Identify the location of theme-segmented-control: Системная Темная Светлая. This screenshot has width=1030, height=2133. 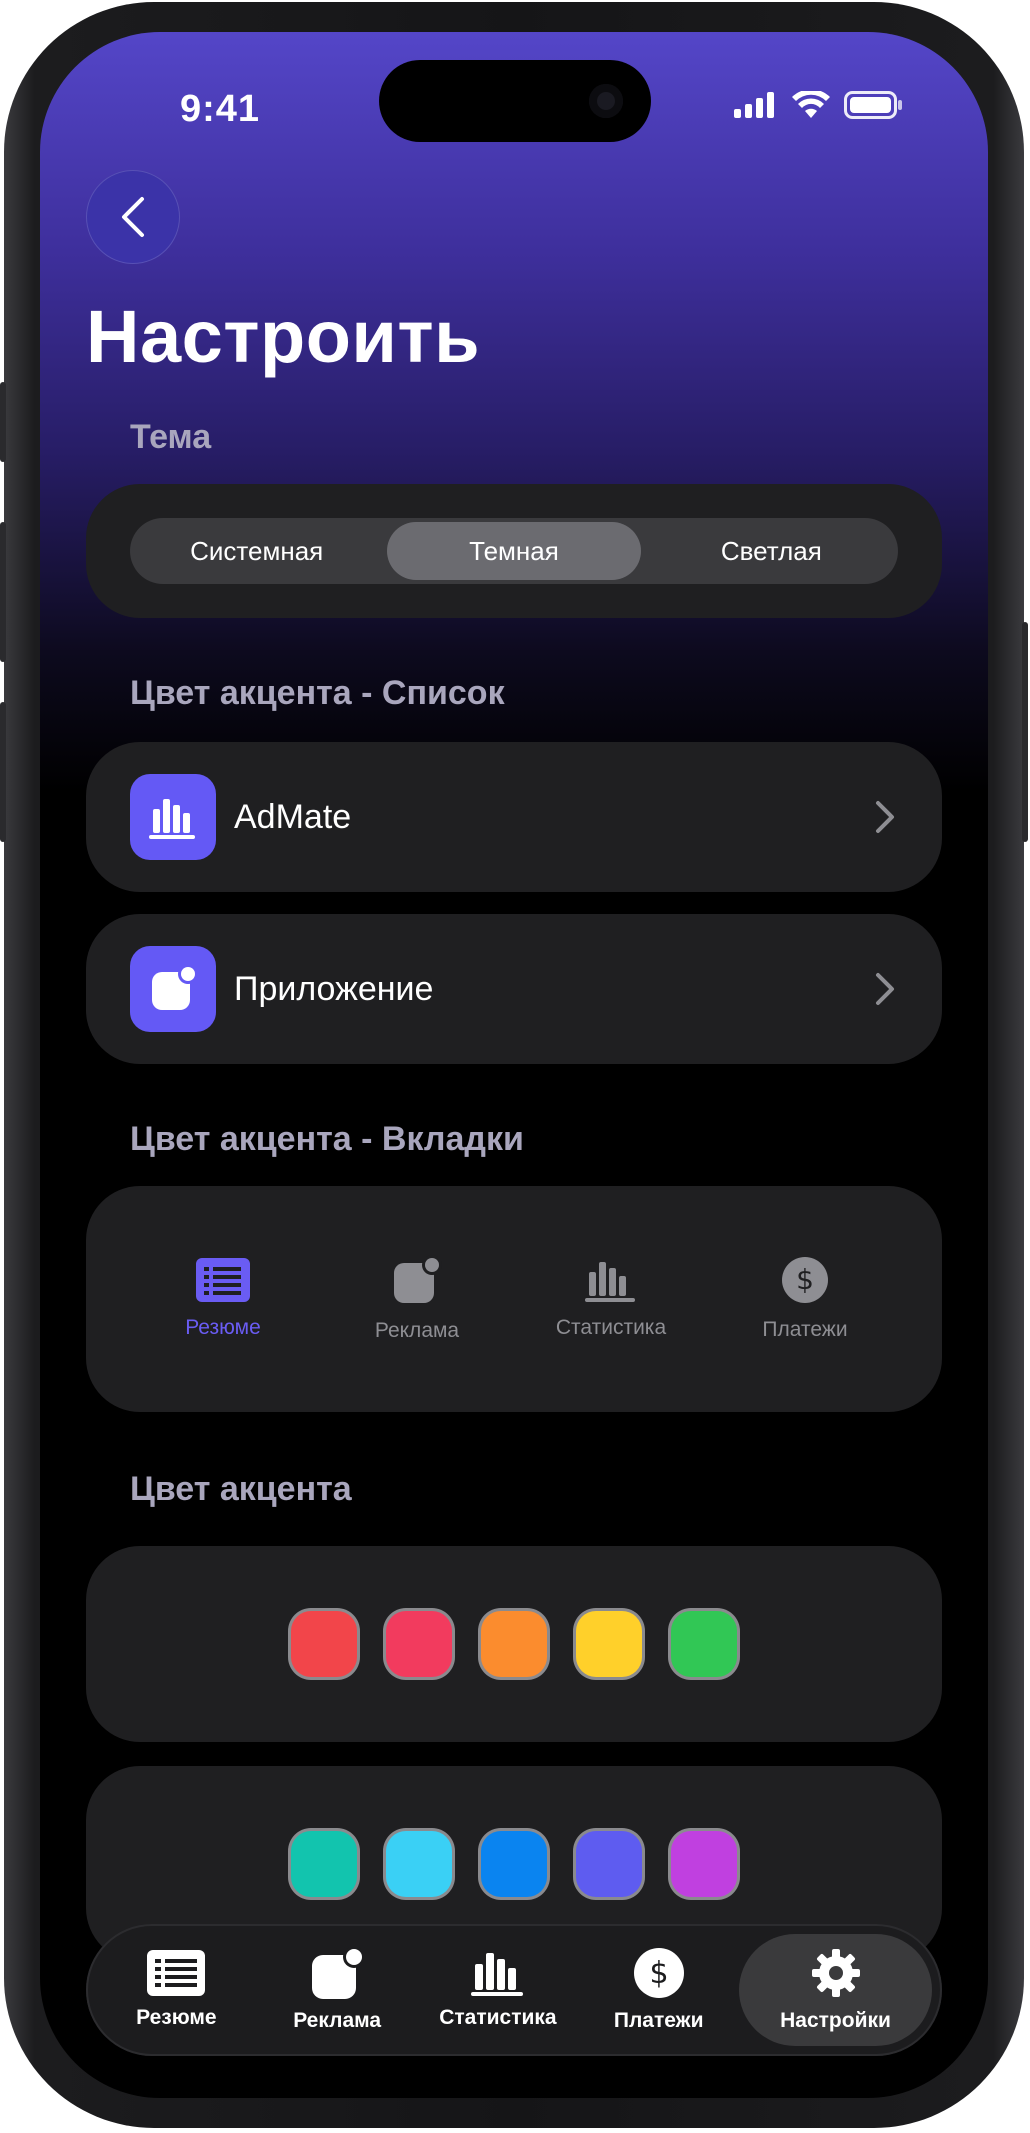
(514, 551).